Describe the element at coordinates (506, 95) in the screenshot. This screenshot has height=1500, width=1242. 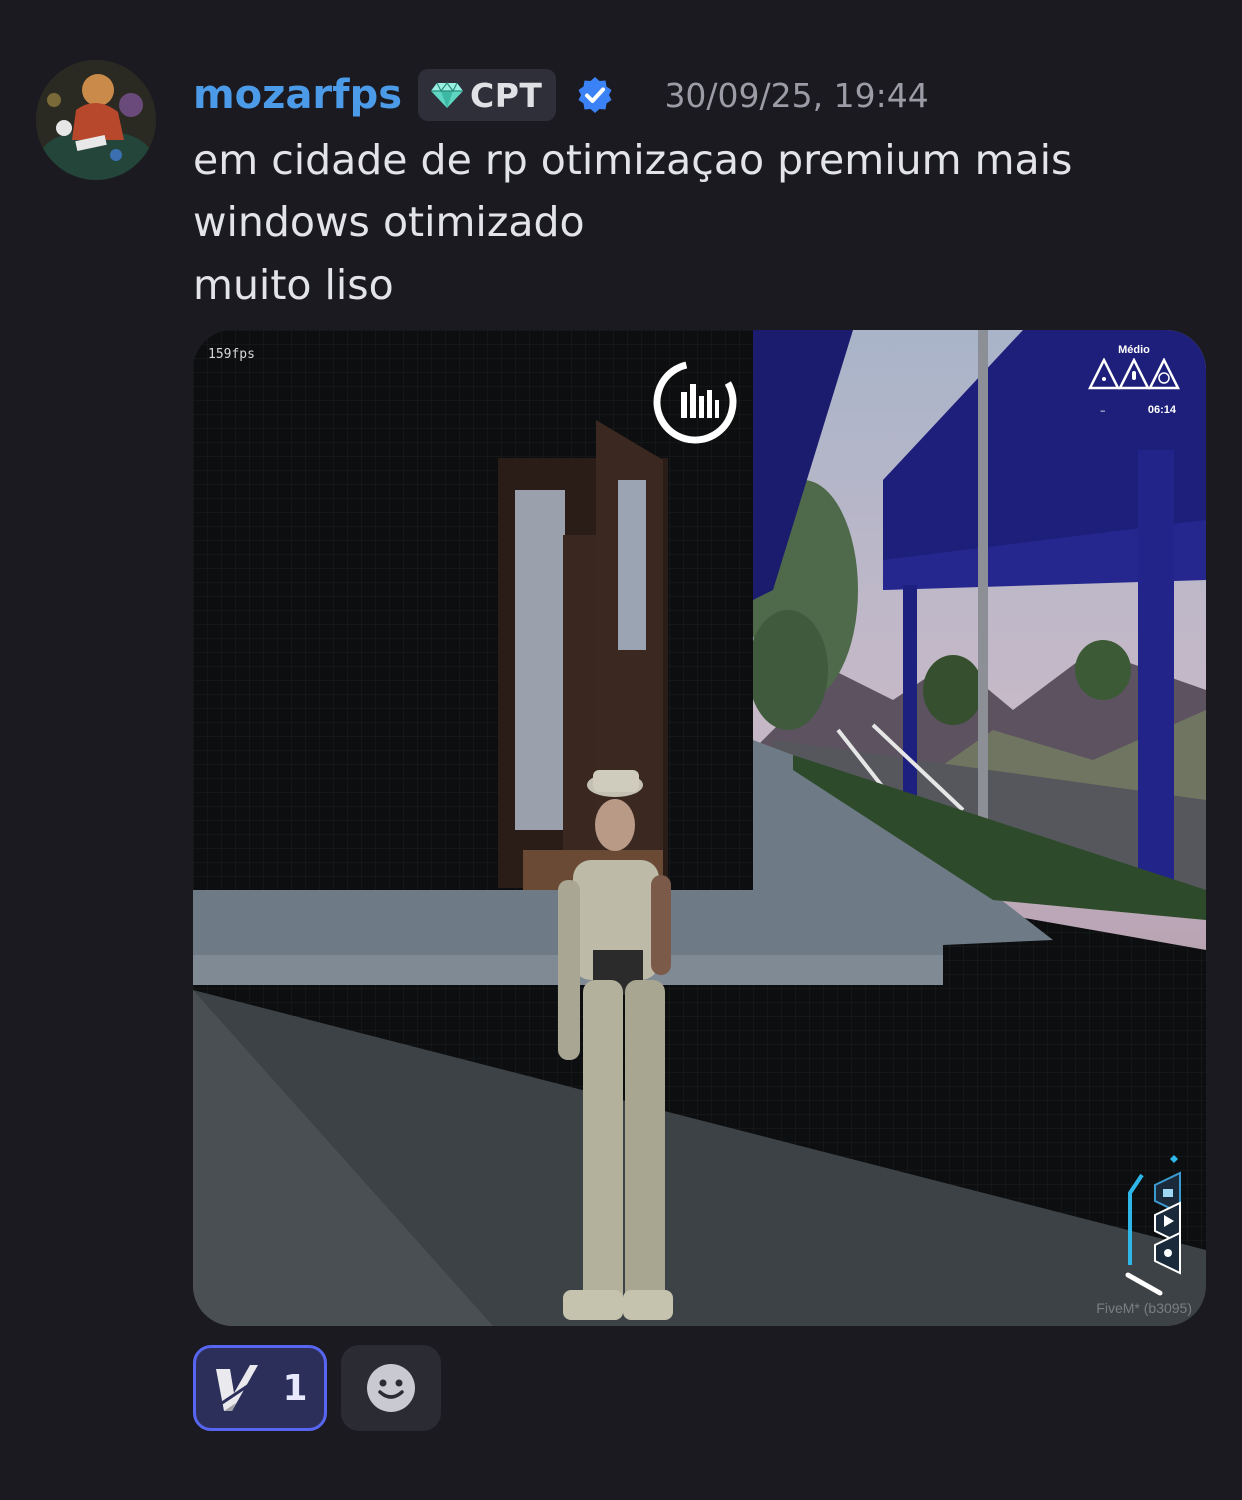
I see `role-tag-label: CPT` at that location.